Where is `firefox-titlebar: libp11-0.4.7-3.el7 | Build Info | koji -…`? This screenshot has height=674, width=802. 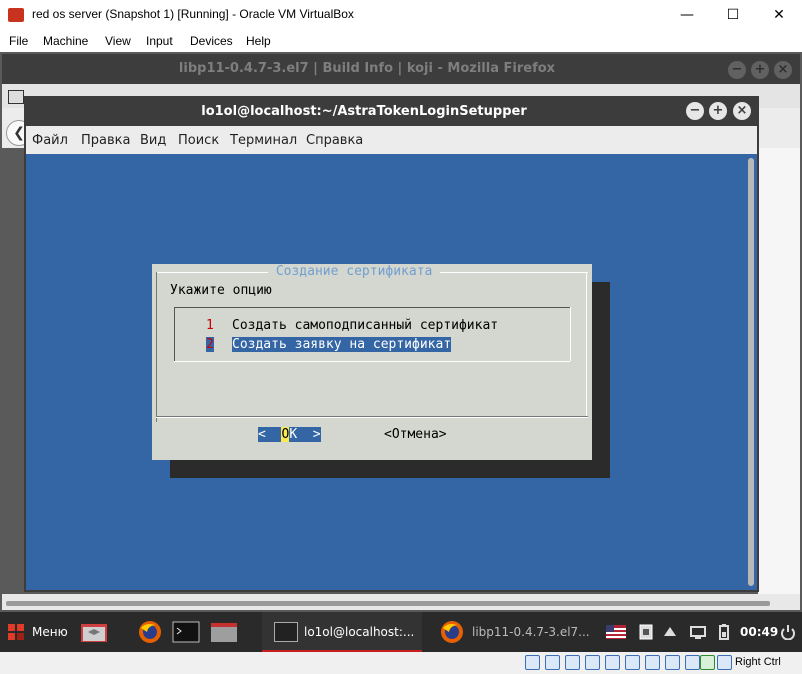 firefox-titlebar: libp11-0.4.7-3.el7 | Build Info | koji -… is located at coordinates (401, 69).